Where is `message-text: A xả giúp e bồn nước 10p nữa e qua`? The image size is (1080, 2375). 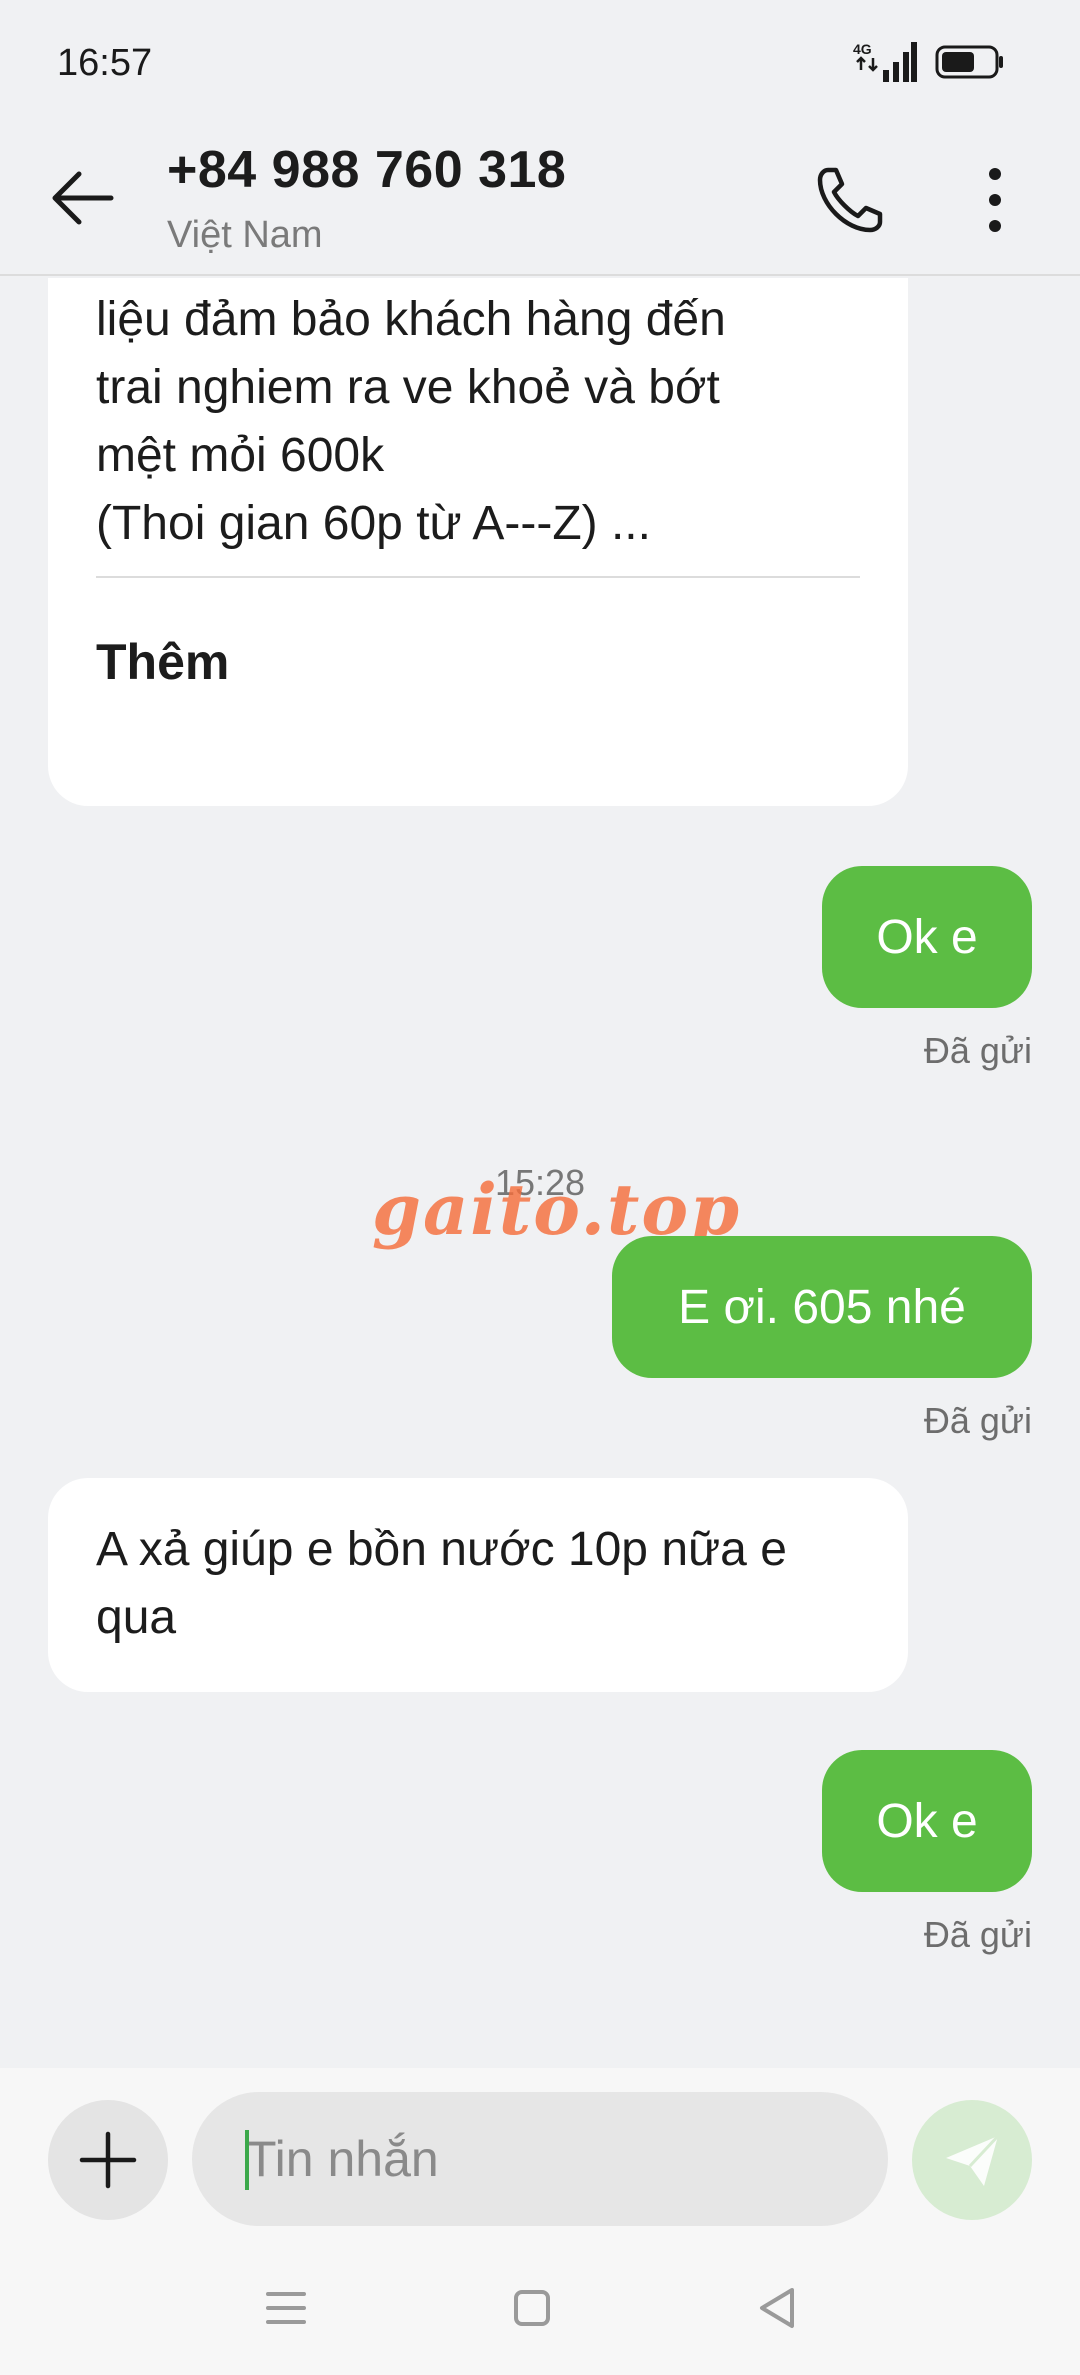 message-text: A xả giúp e bồn nước 10p nữa e qua is located at coordinates (441, 1583).